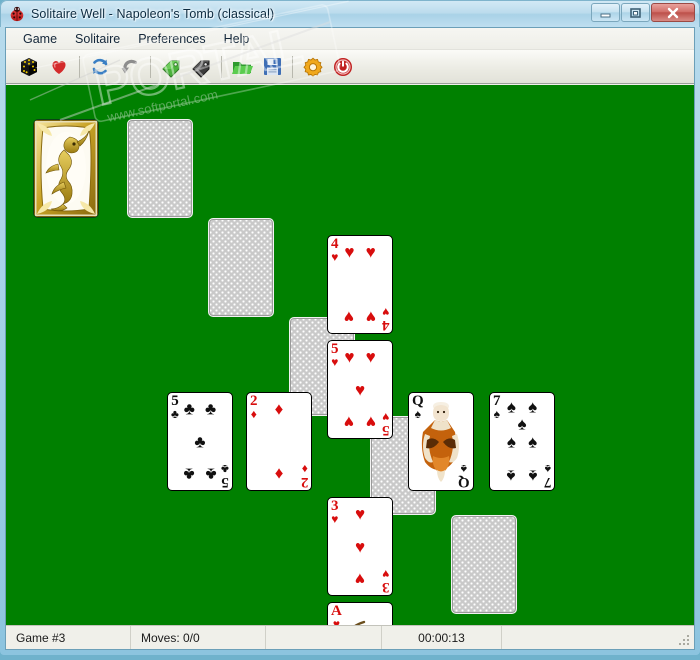 This screenshot has width=700, height=660. I want to click on court-figure-art, so click(441, 441).